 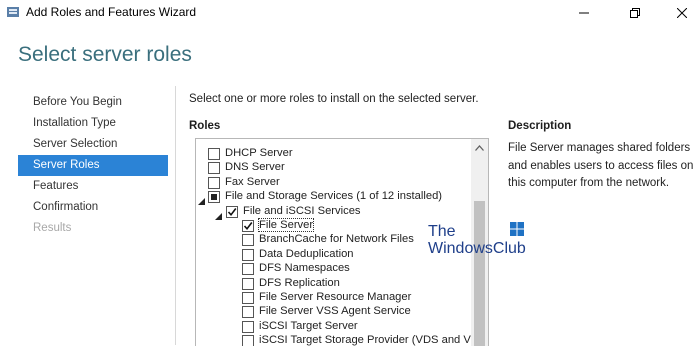 I want to click on role-item: File and iSCSI Services, so click(x=333, y=212).